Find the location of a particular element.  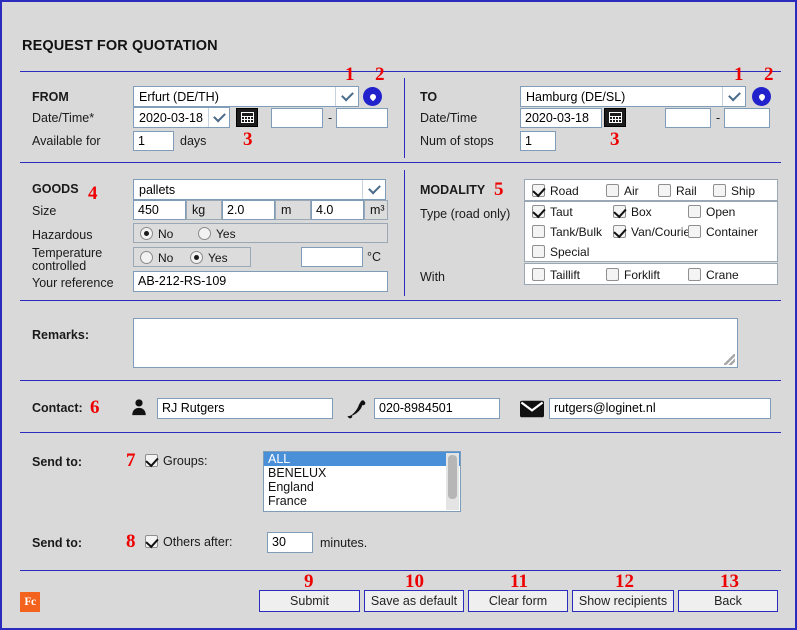

to-stops-label: Num of stops is located at coordinates (457, 141).